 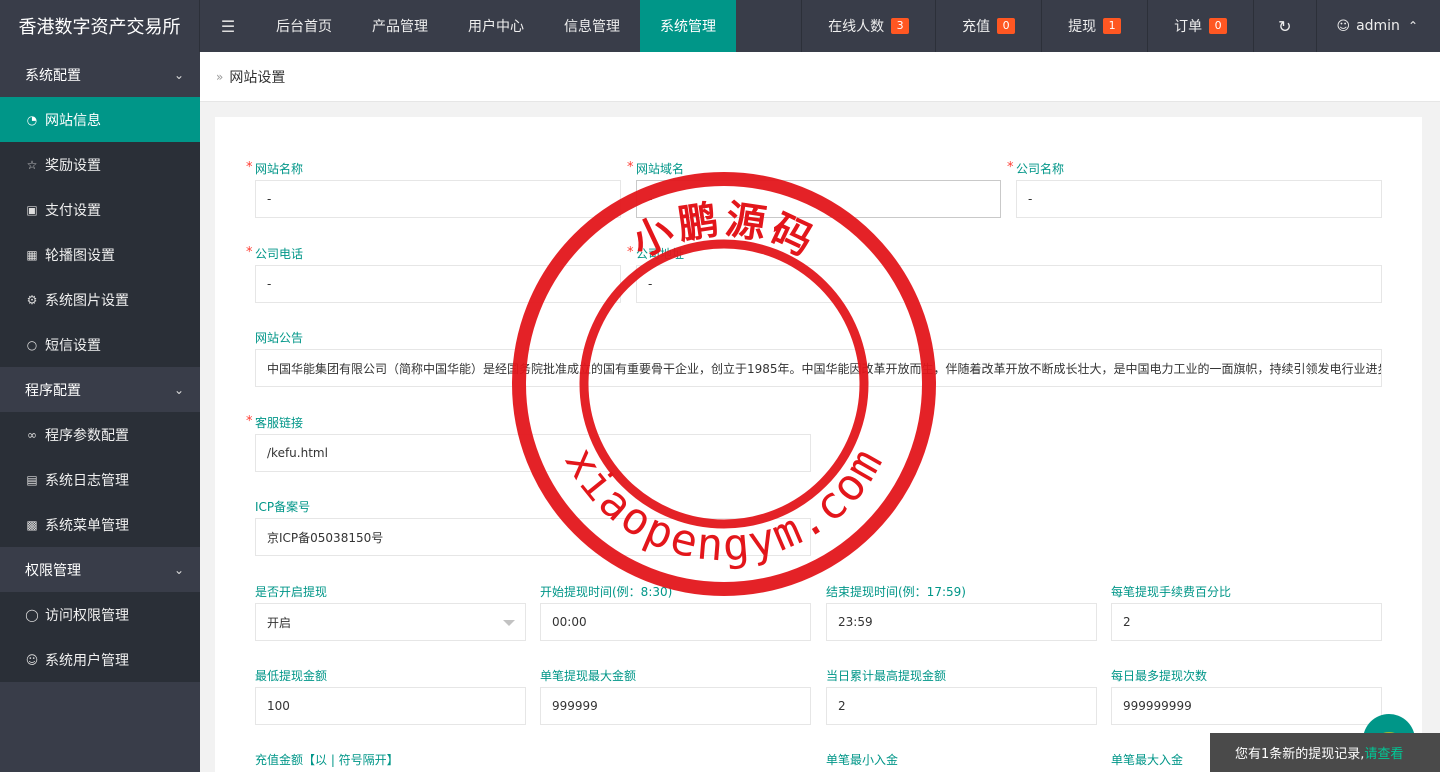 I want to click on field-company-address: * 公司地址 -, so click(x=1004, y=274).